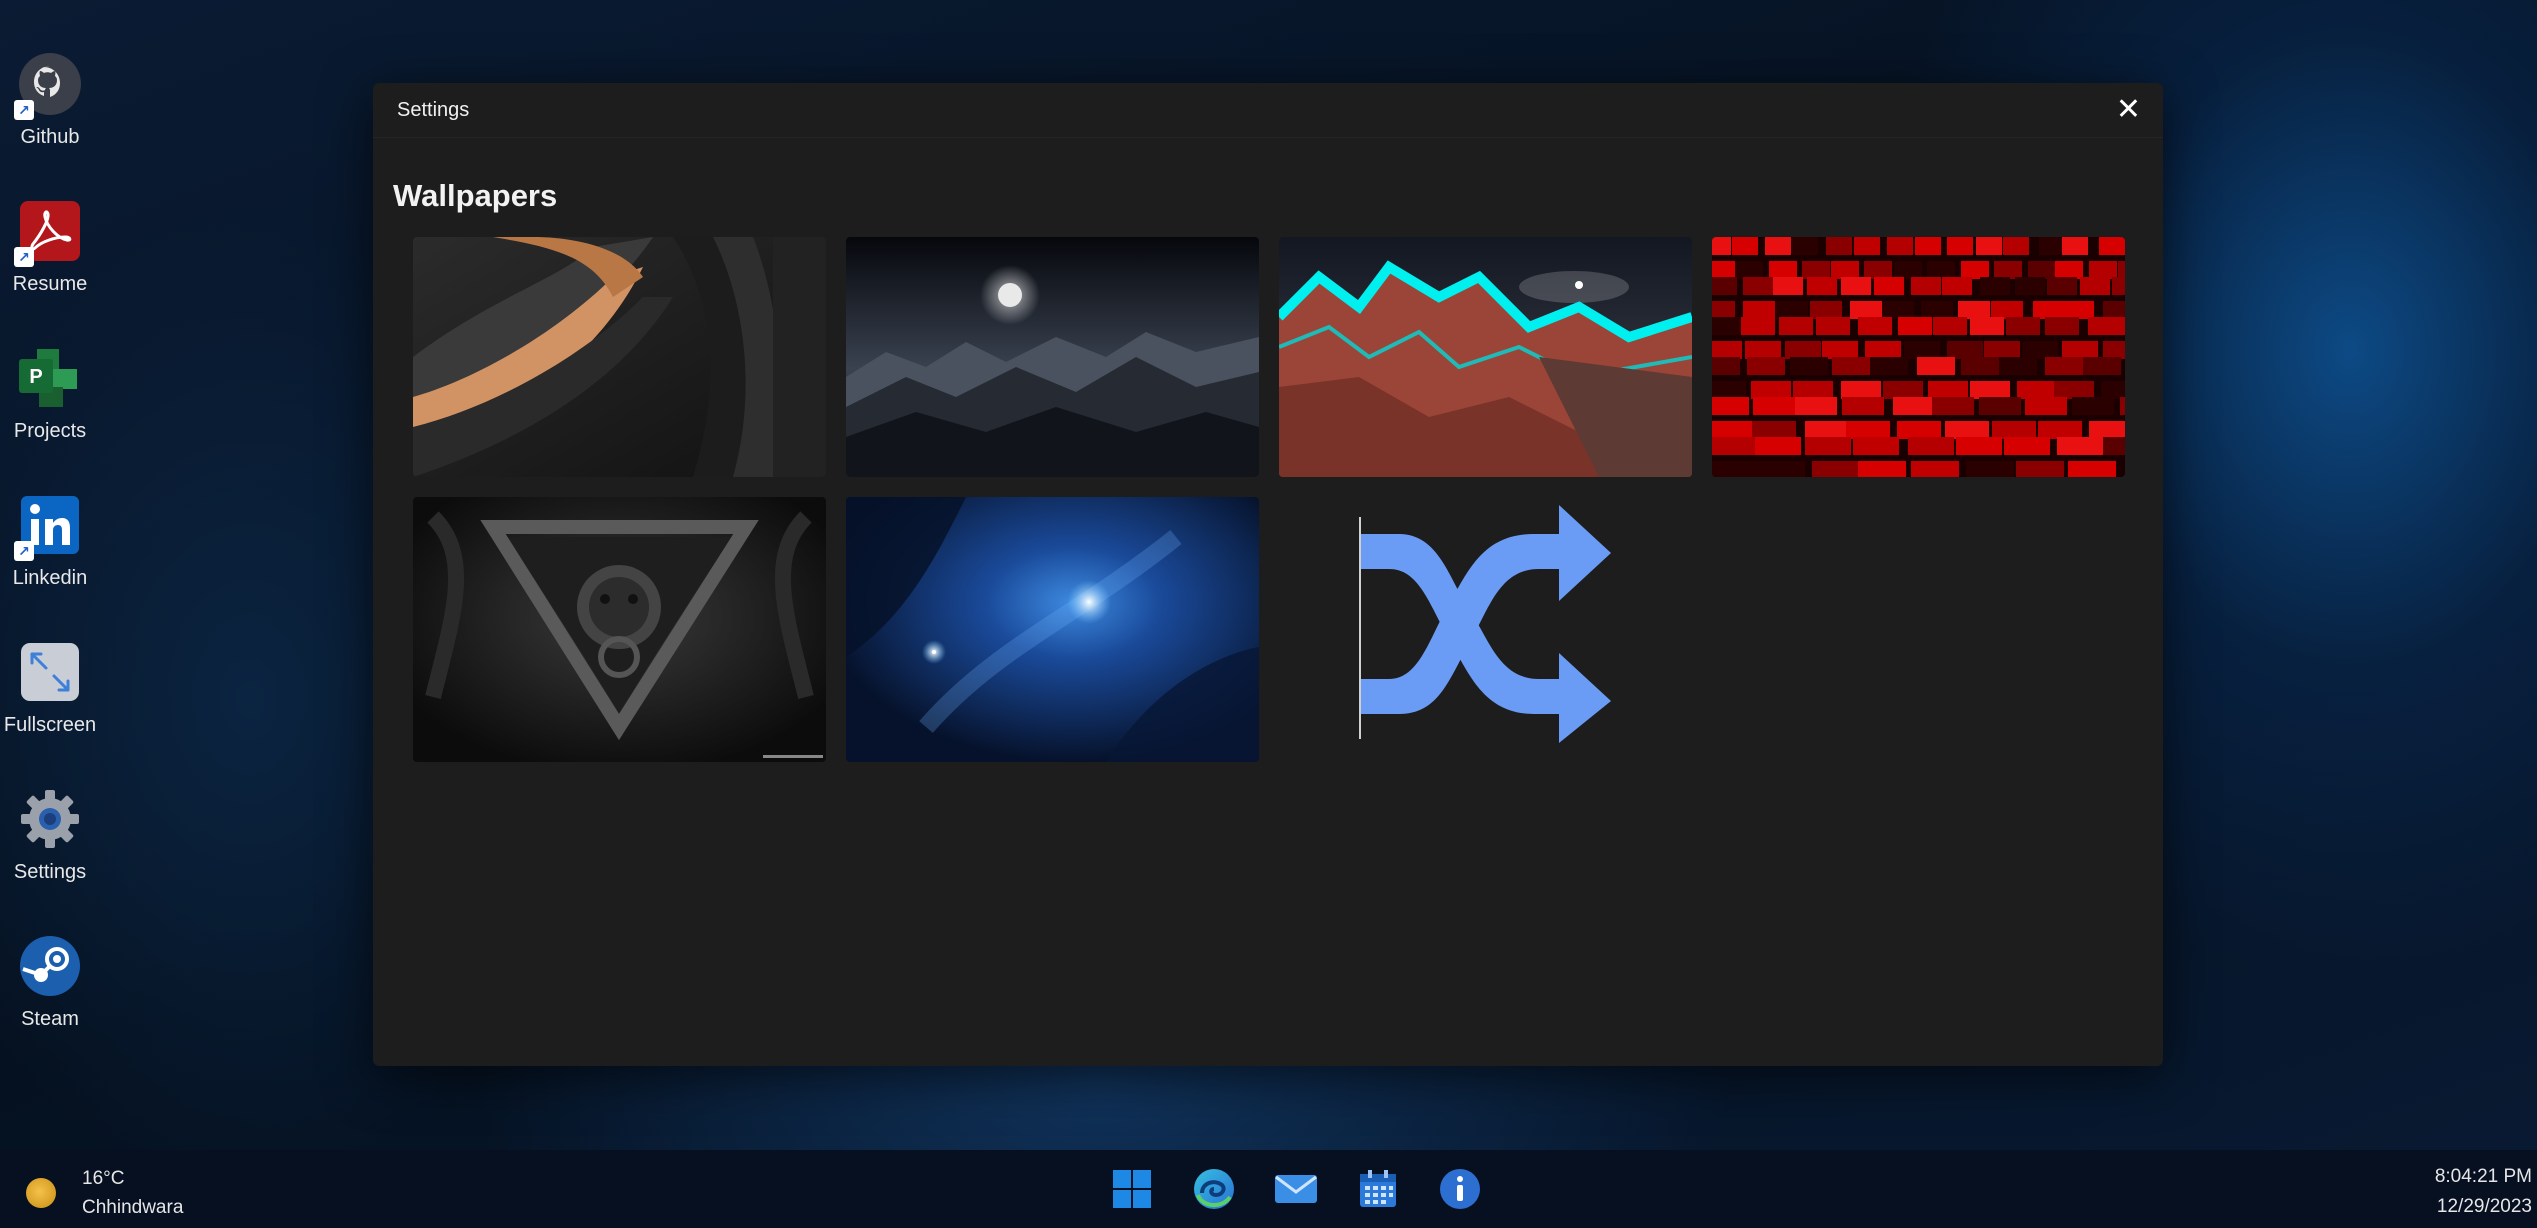 The width and height of the screenshot is (2537, 1228). I want to click on calendar-icon, so click(1378, 1188).